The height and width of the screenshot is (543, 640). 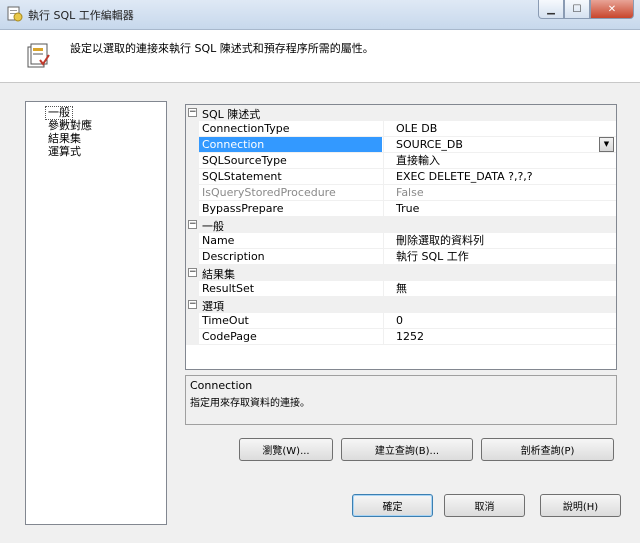 I want to click on connection-value: SOURCE_DB, so click(x=429, y=144).